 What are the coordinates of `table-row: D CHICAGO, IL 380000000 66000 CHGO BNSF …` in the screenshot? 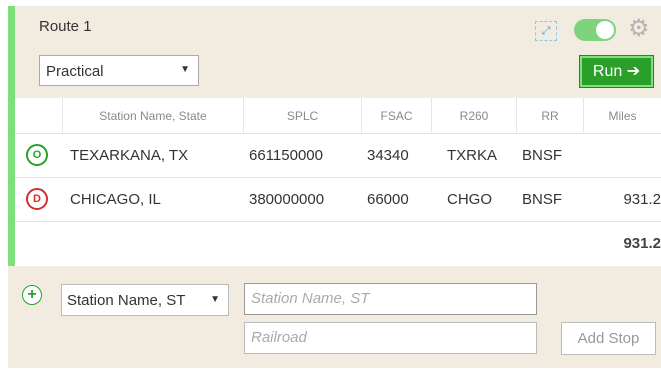 It's located at (338, 200).